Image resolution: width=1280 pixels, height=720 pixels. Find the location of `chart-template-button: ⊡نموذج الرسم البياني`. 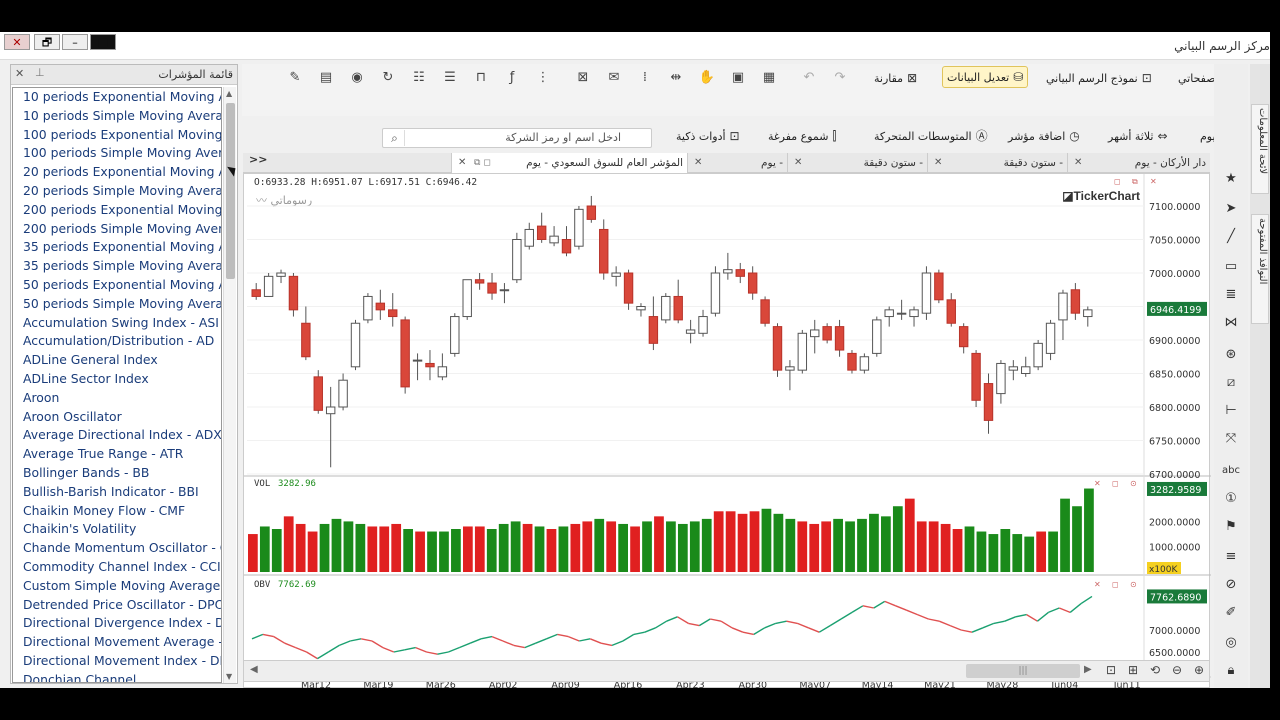

chart-template-button: ⊡نموذج الرسم البياني is located at coordinates (1099, 78).